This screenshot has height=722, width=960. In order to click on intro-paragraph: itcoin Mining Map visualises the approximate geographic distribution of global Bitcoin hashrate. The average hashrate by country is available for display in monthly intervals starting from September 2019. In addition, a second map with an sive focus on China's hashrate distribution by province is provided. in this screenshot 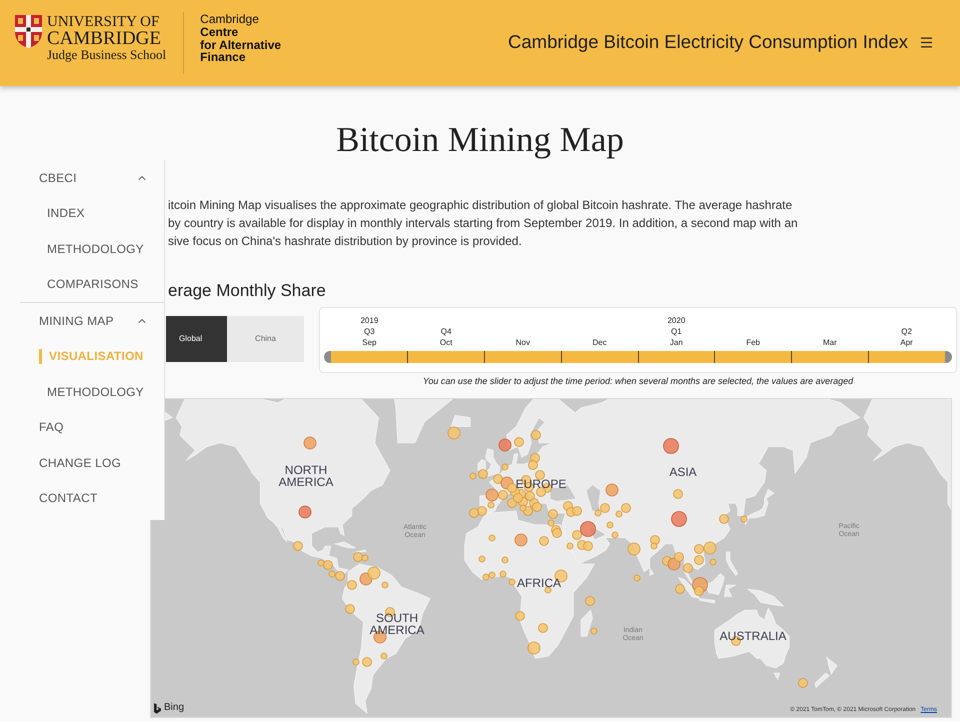, I will do `click(483, 223)`.